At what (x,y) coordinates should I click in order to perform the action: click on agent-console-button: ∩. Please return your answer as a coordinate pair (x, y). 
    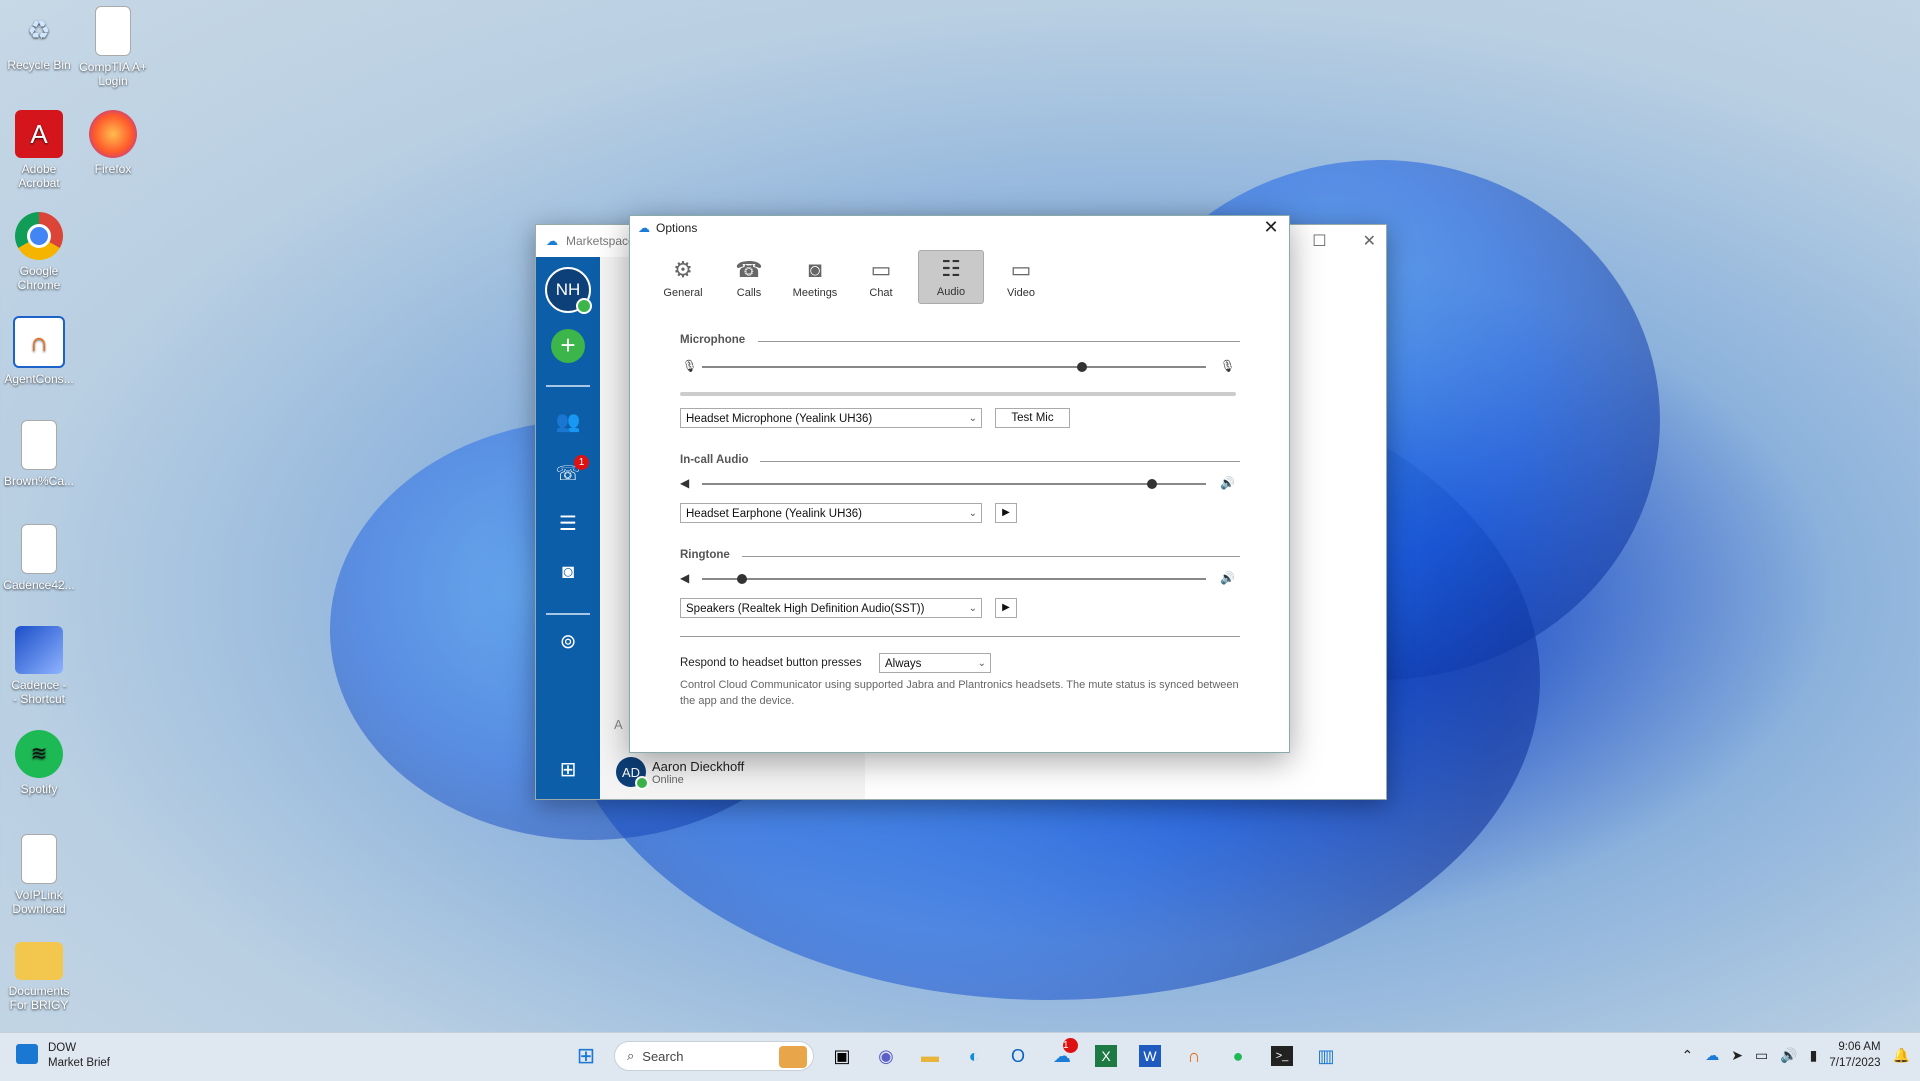
    Looking at the image, I should click on (1194, 1056).